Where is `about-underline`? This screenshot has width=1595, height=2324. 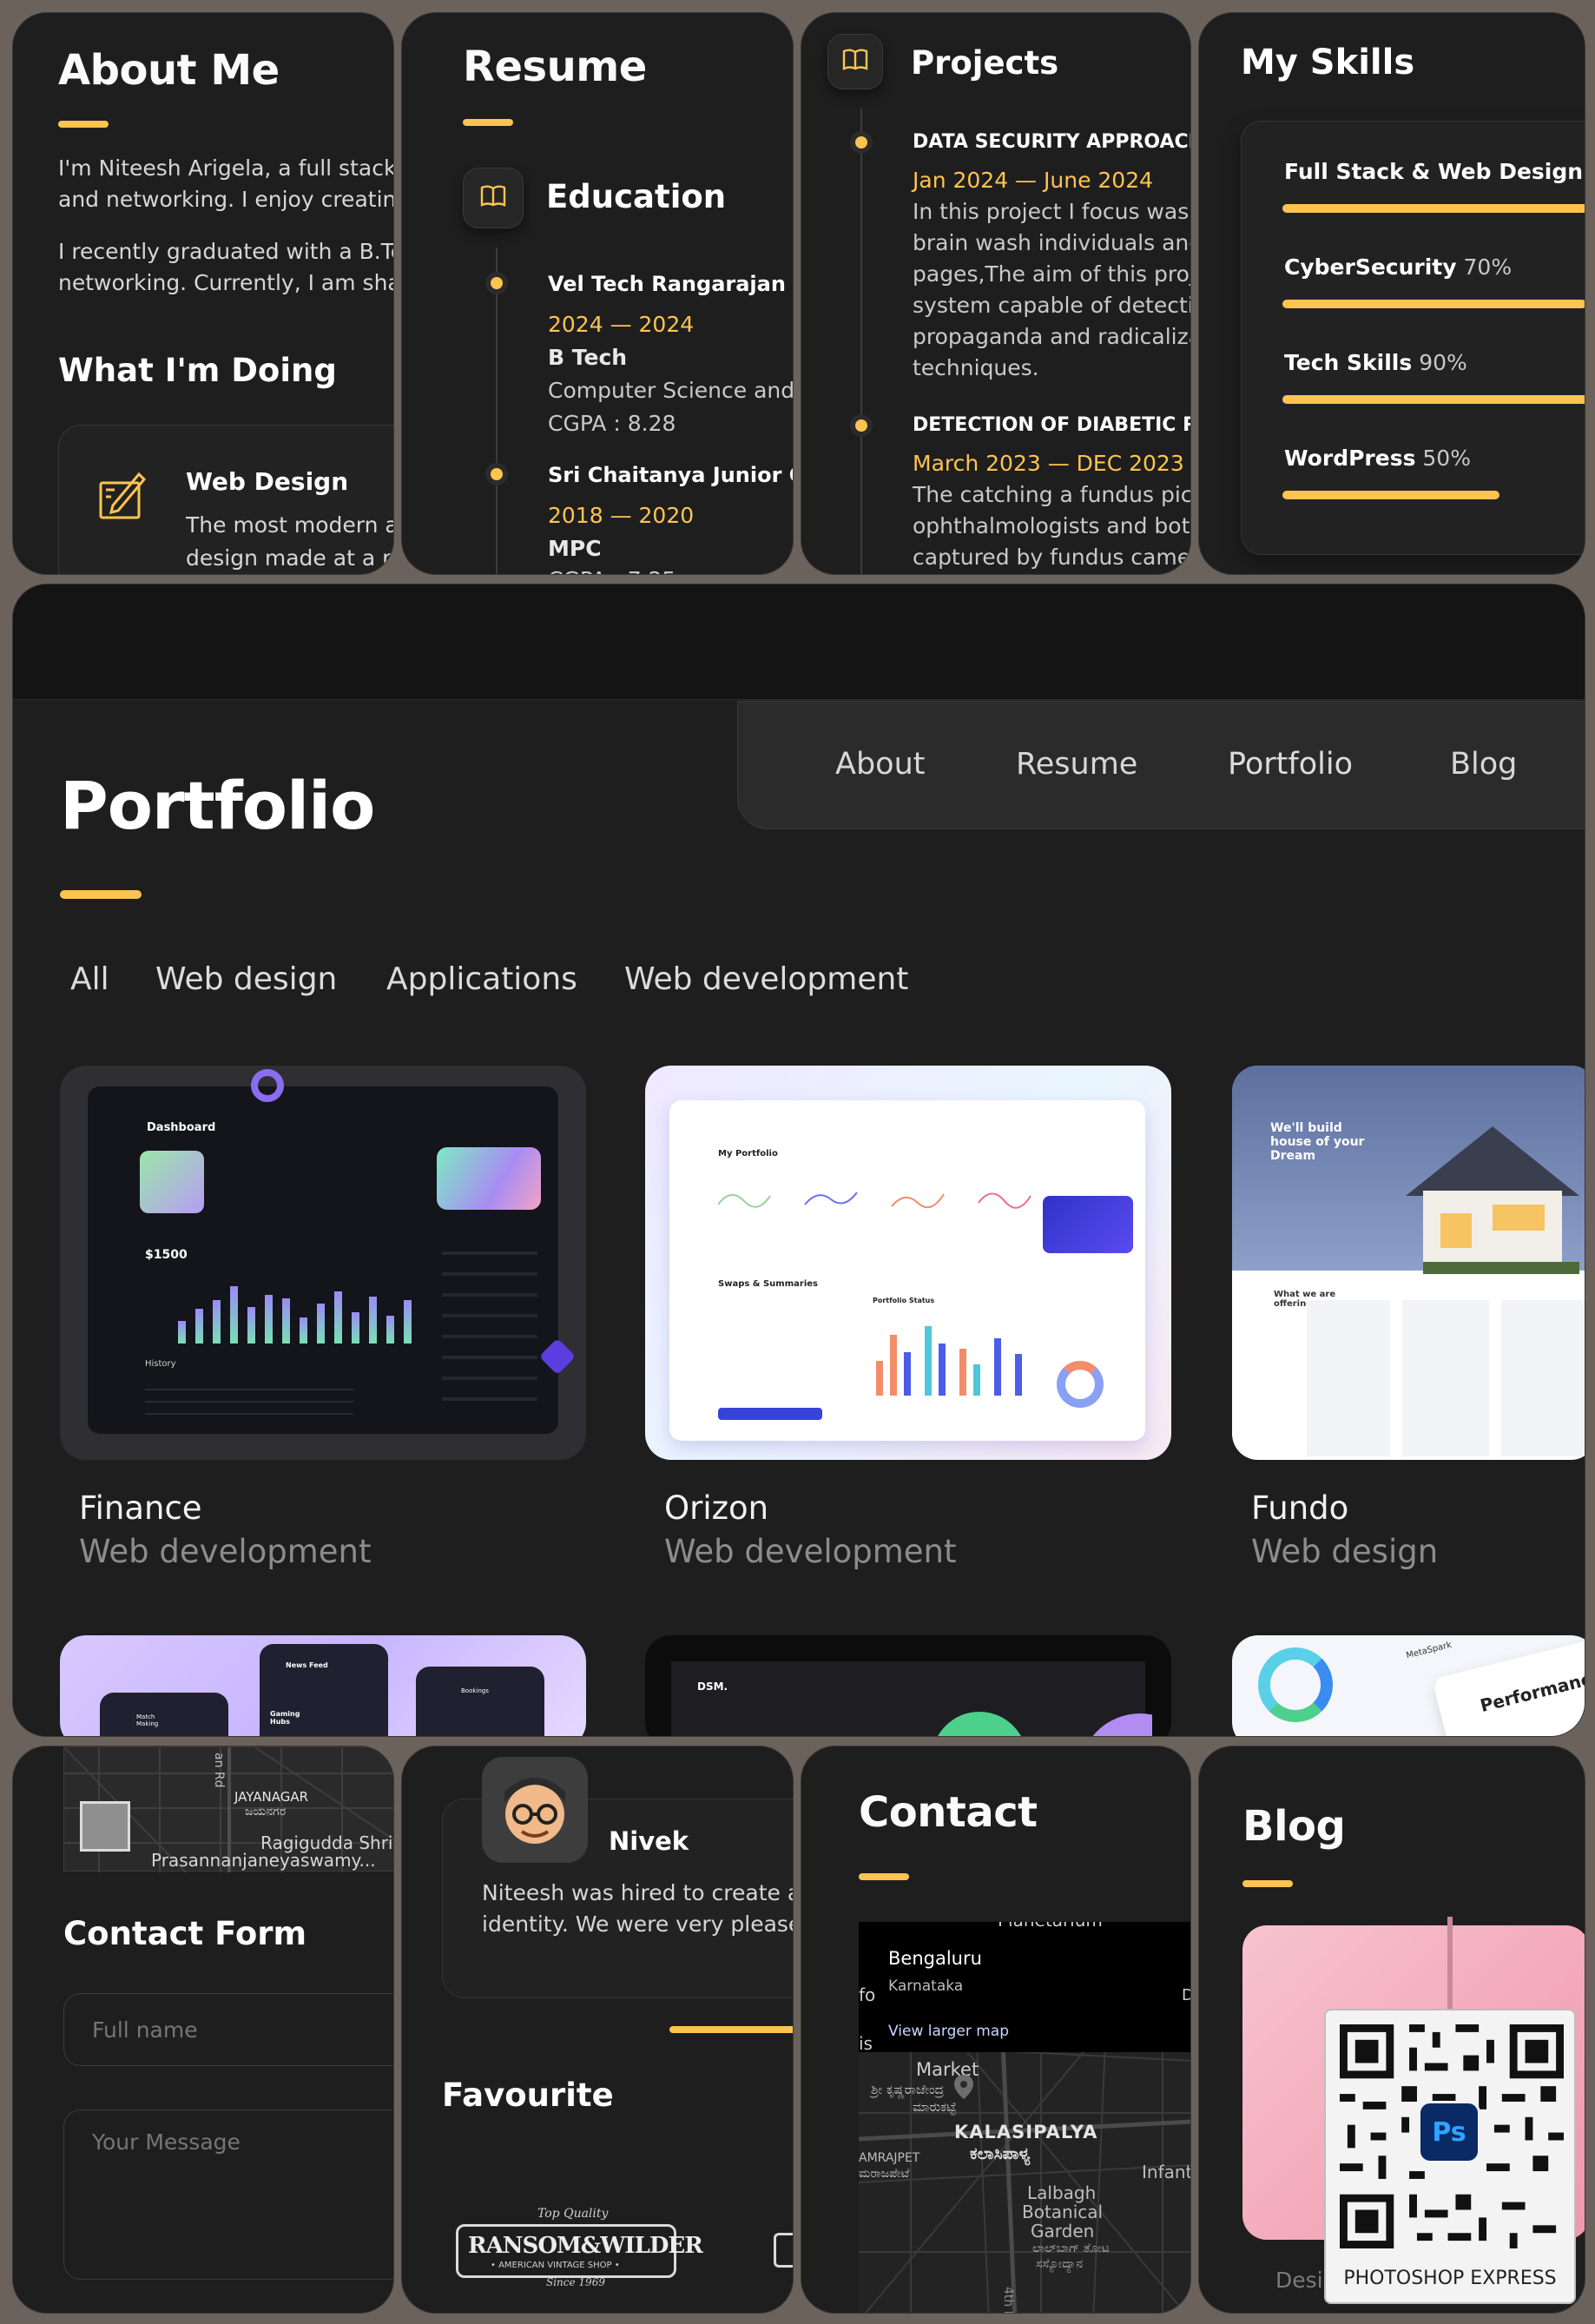 about-underline is located at coordinates (83, 124).